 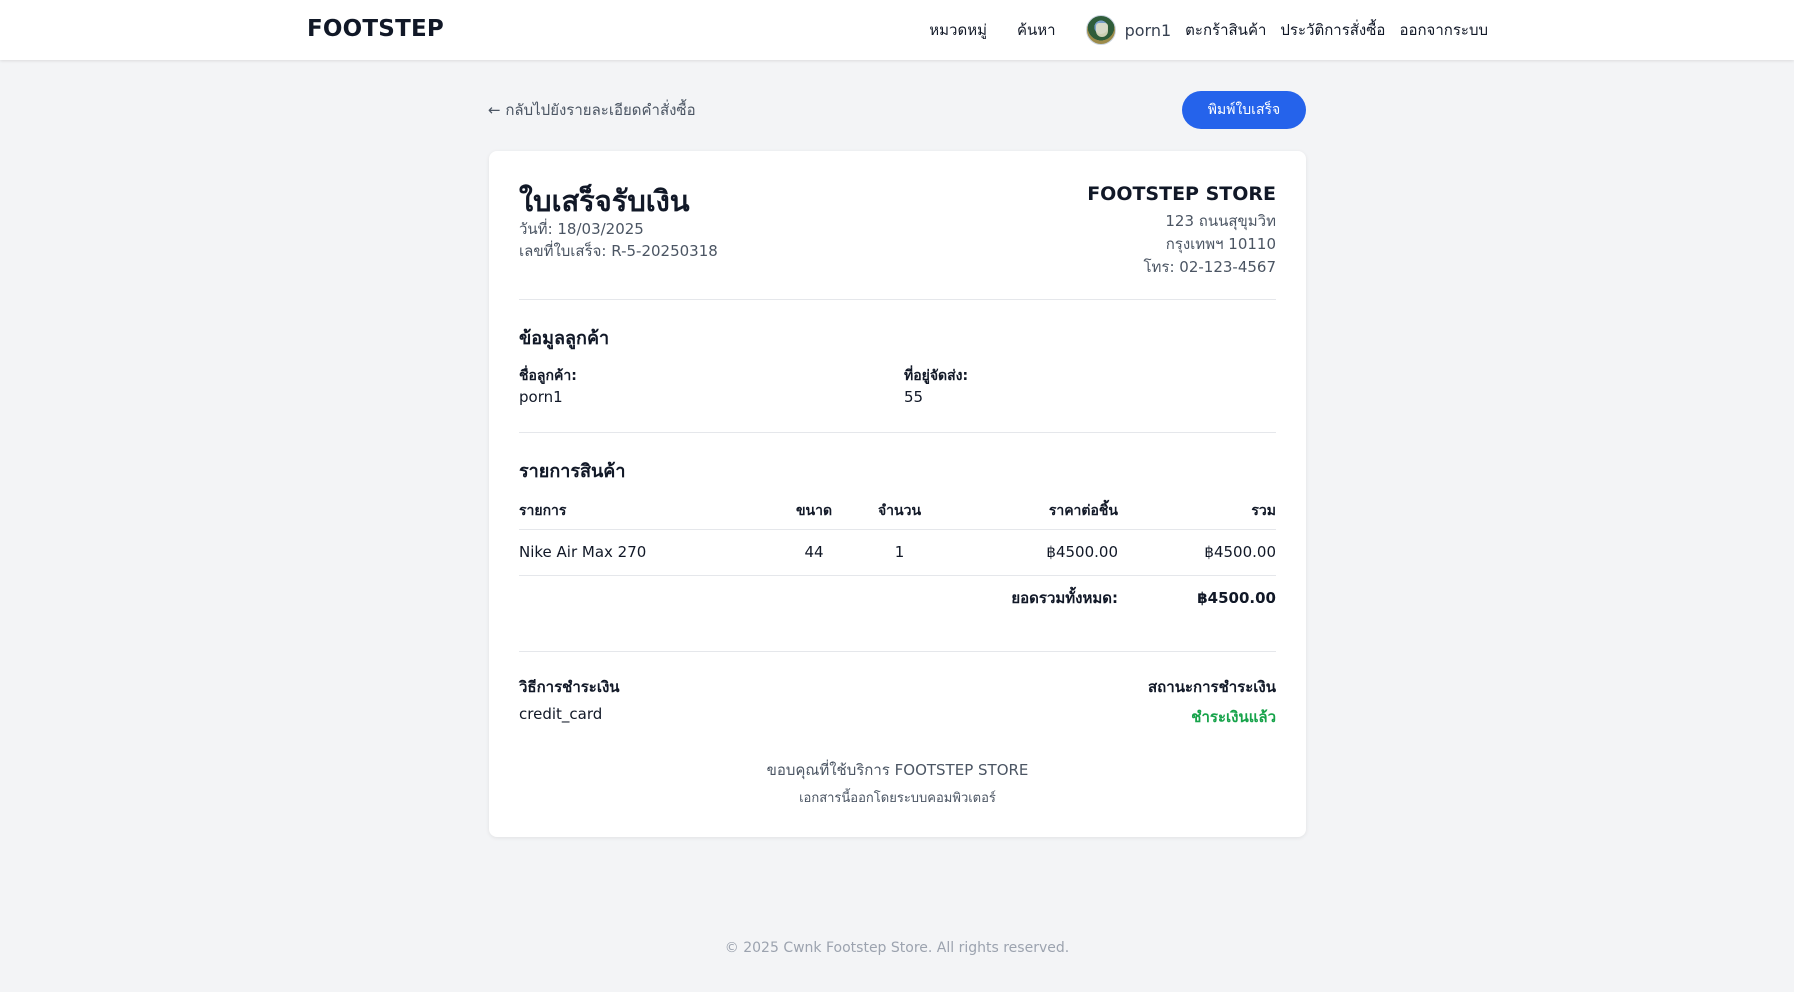 What do you see at coordinates (561, 714) in the screenshot?
I see `payment-method-value: credit_card` at bounding box center [561, 714].